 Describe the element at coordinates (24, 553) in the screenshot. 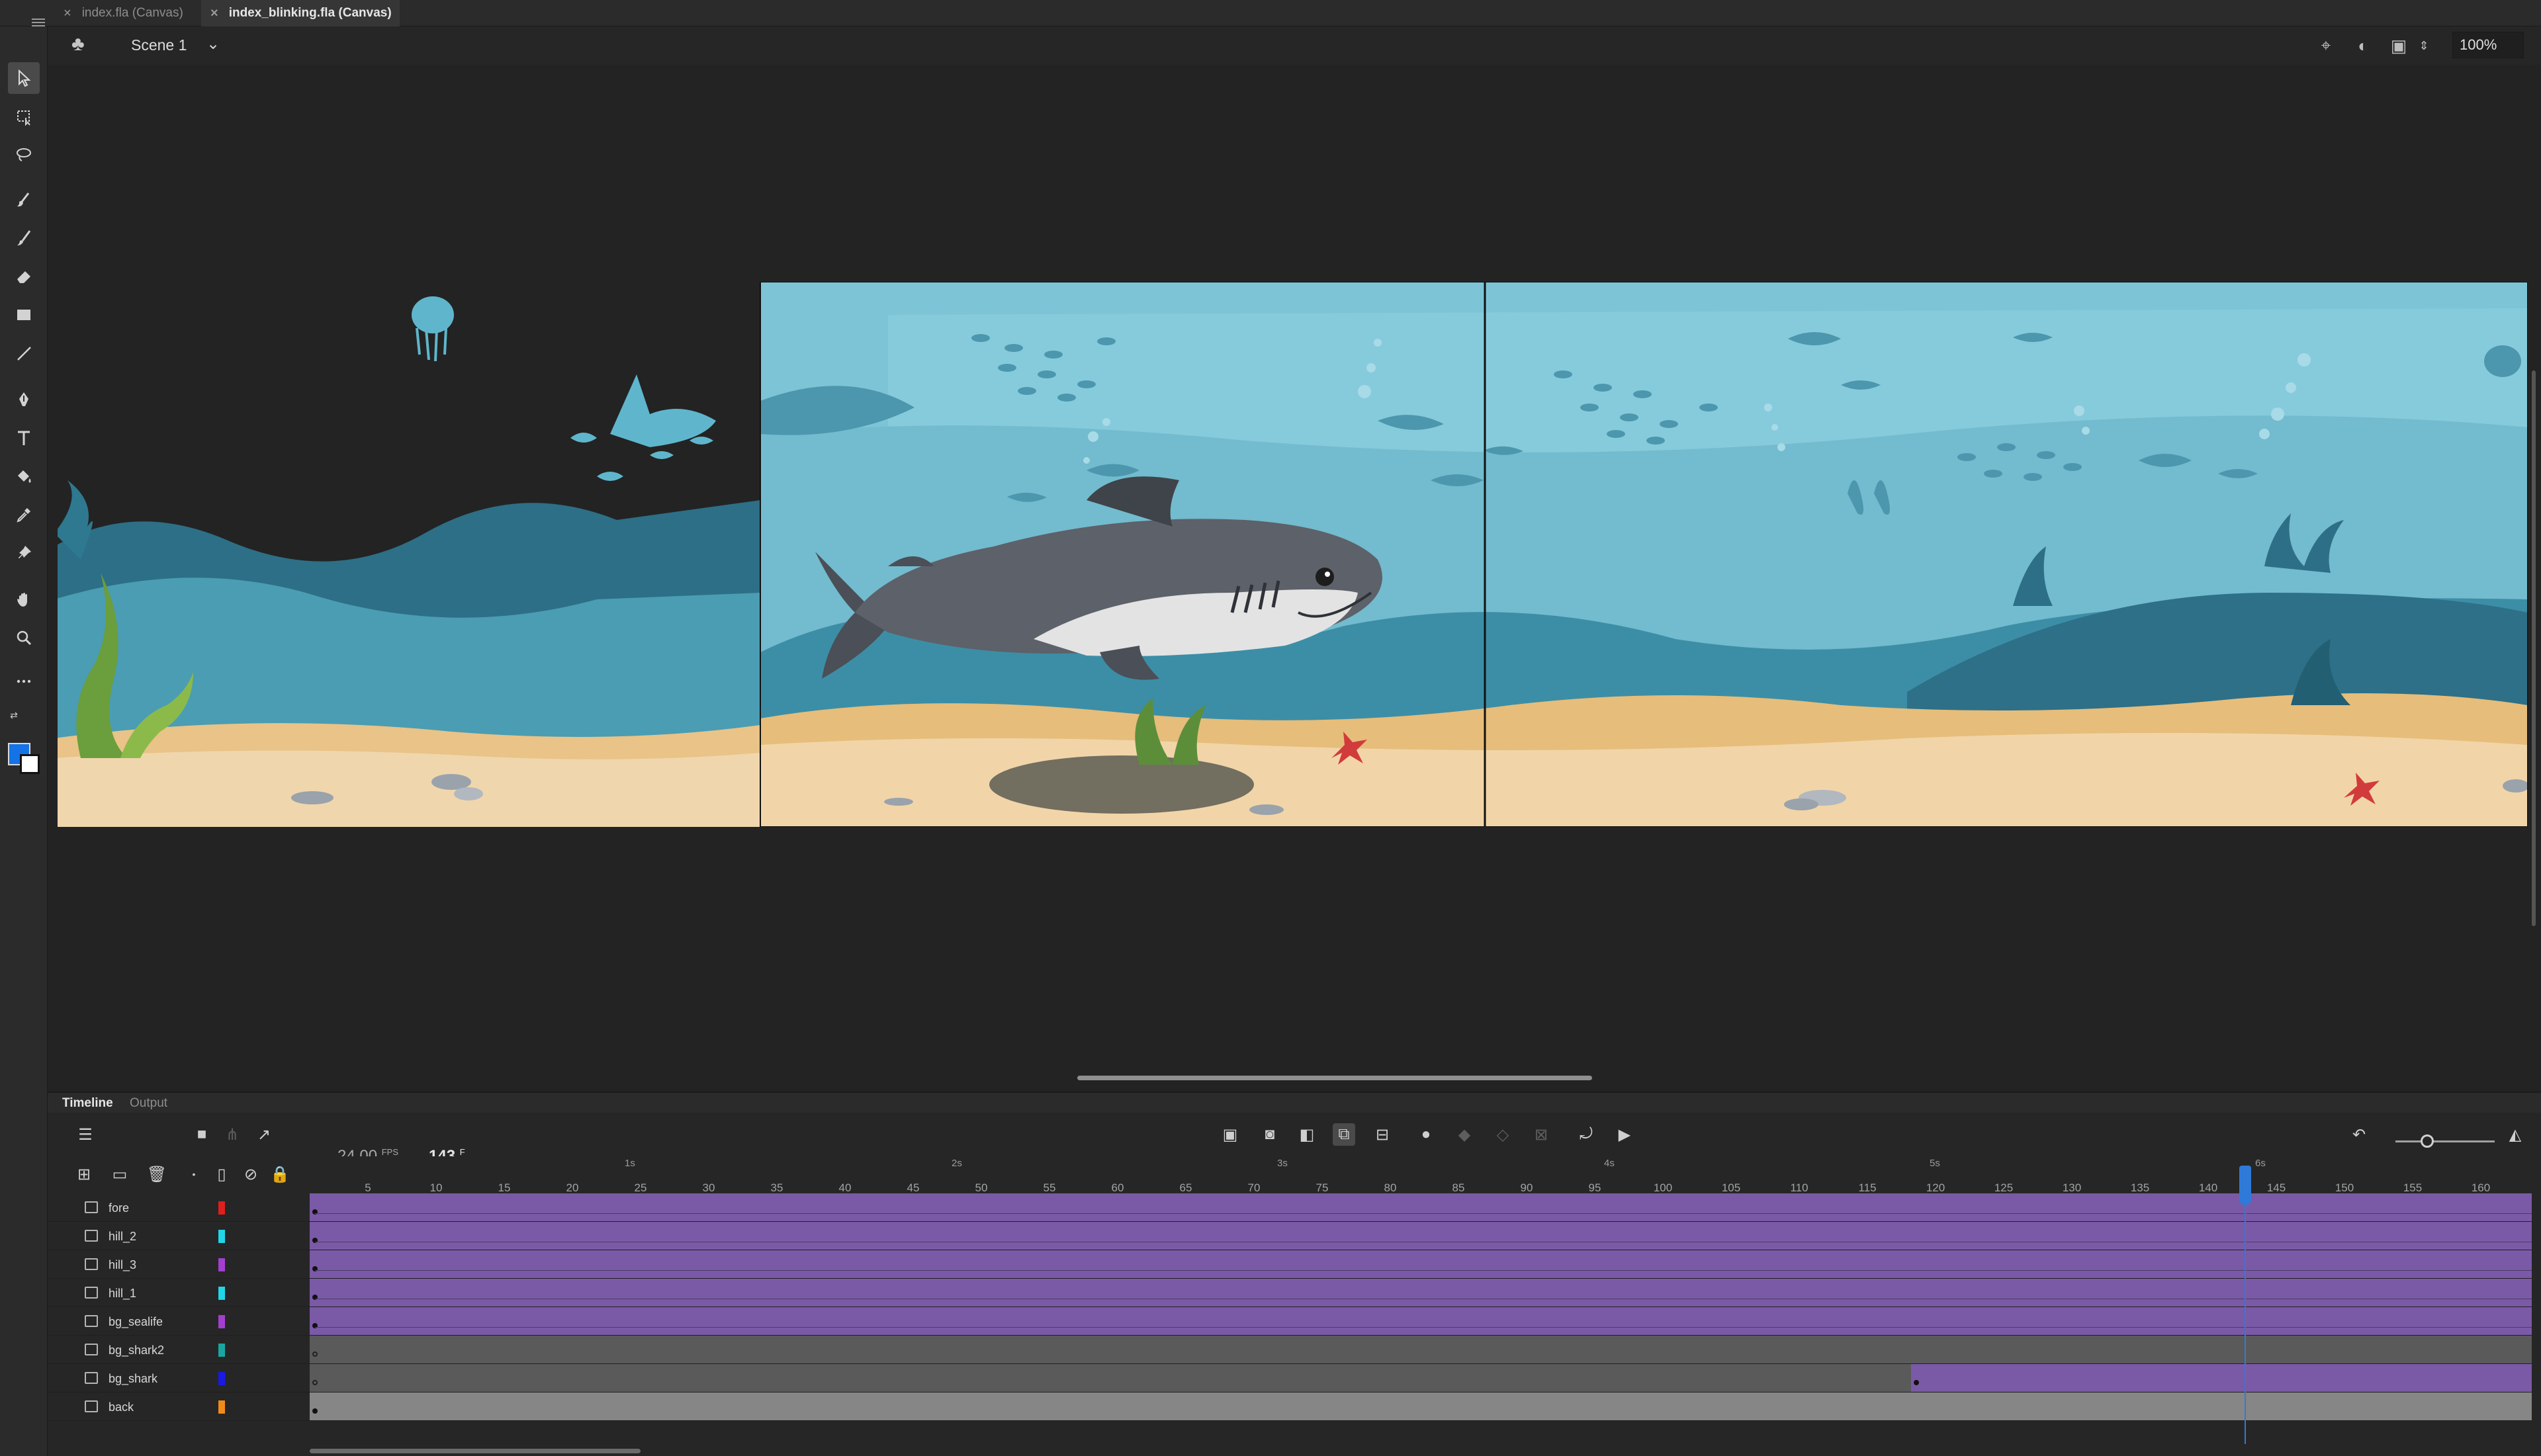

I see `pin-icon` at that location.